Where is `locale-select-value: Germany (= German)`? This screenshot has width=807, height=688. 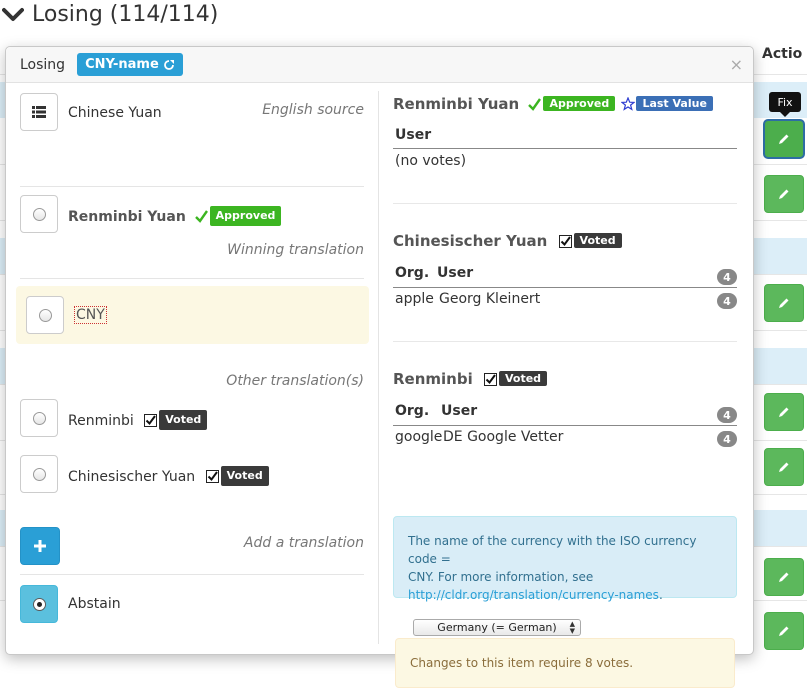 locale-select-value: Germany (= German) is located at coordinates (497, 627).